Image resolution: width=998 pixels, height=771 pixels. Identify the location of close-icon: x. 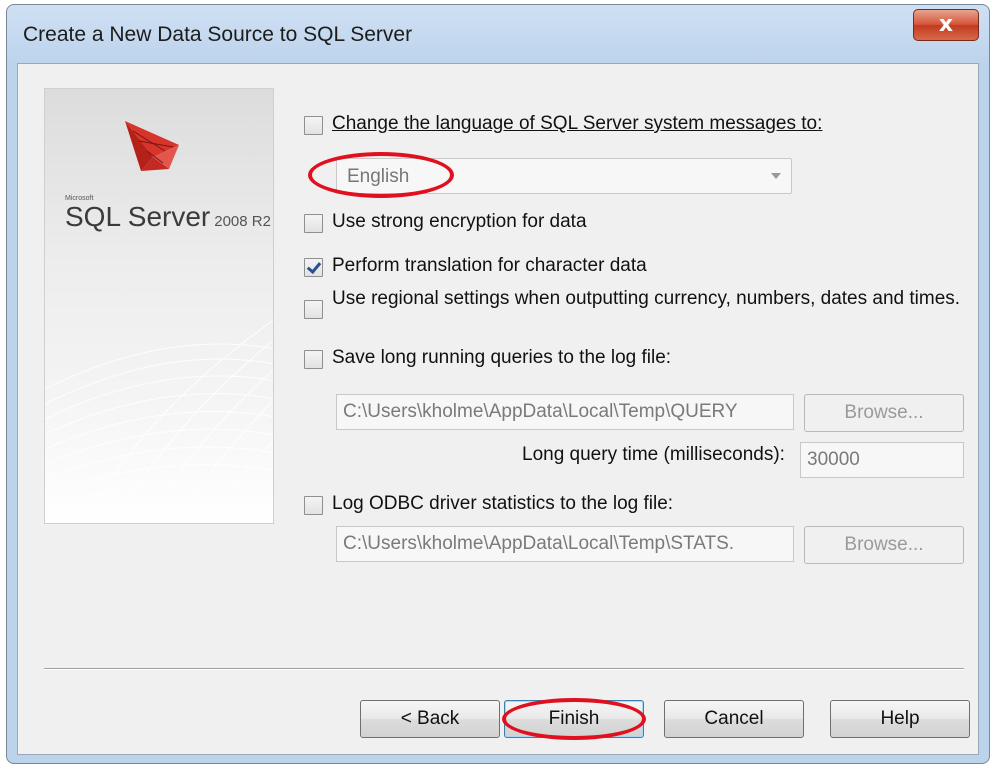
(946, 24).